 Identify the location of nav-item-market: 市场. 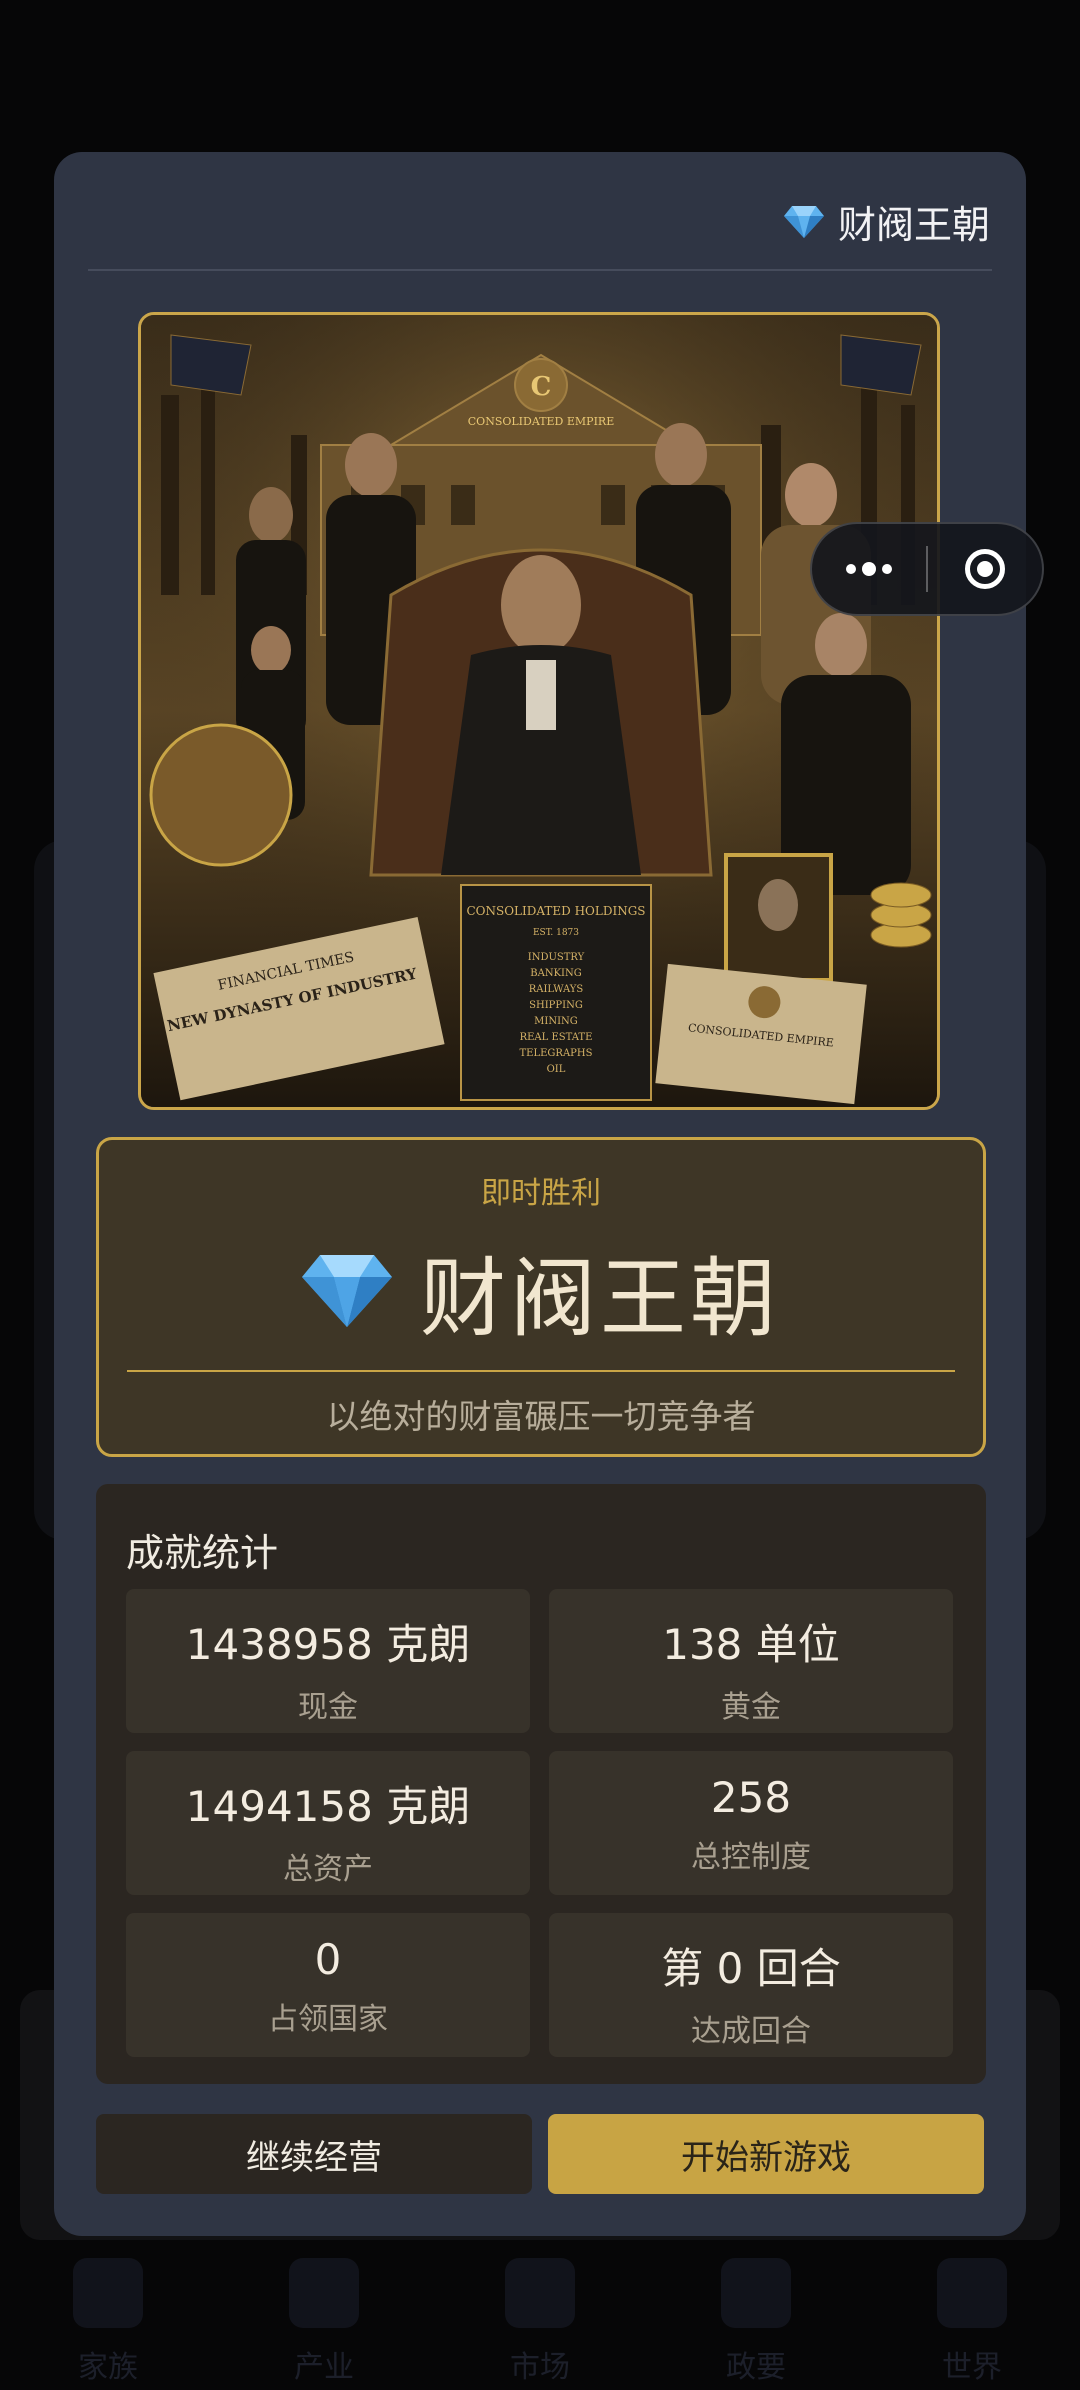
(540, 2308).